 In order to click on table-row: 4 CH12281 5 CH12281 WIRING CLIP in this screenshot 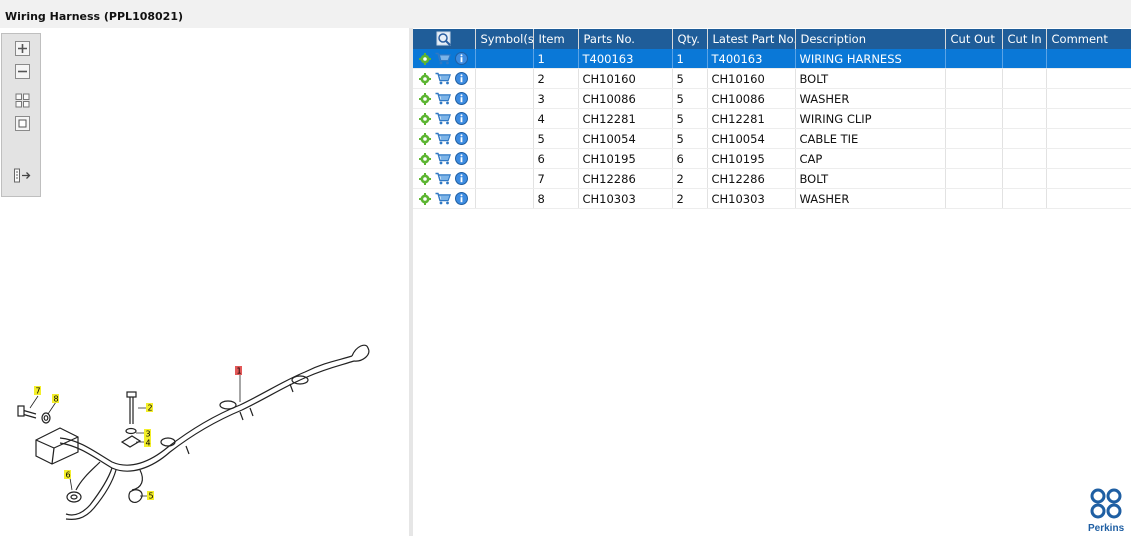, I will do `click(772, 118)`.